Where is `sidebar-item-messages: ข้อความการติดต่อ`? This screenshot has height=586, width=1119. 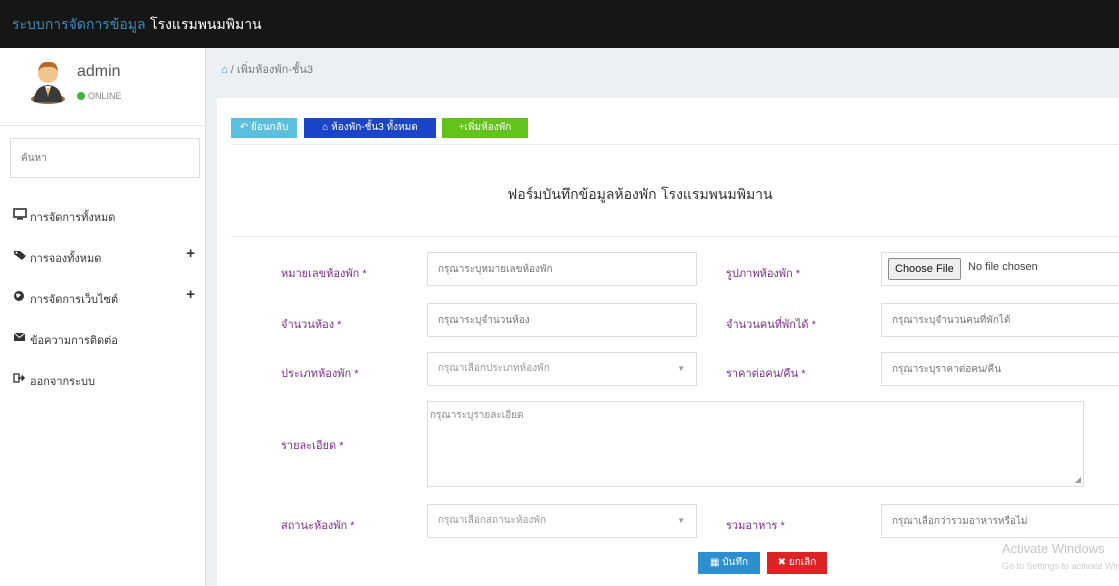 sidebar-item-messages: ข้อความการติดต่อ is located at coordinates (103, 338).